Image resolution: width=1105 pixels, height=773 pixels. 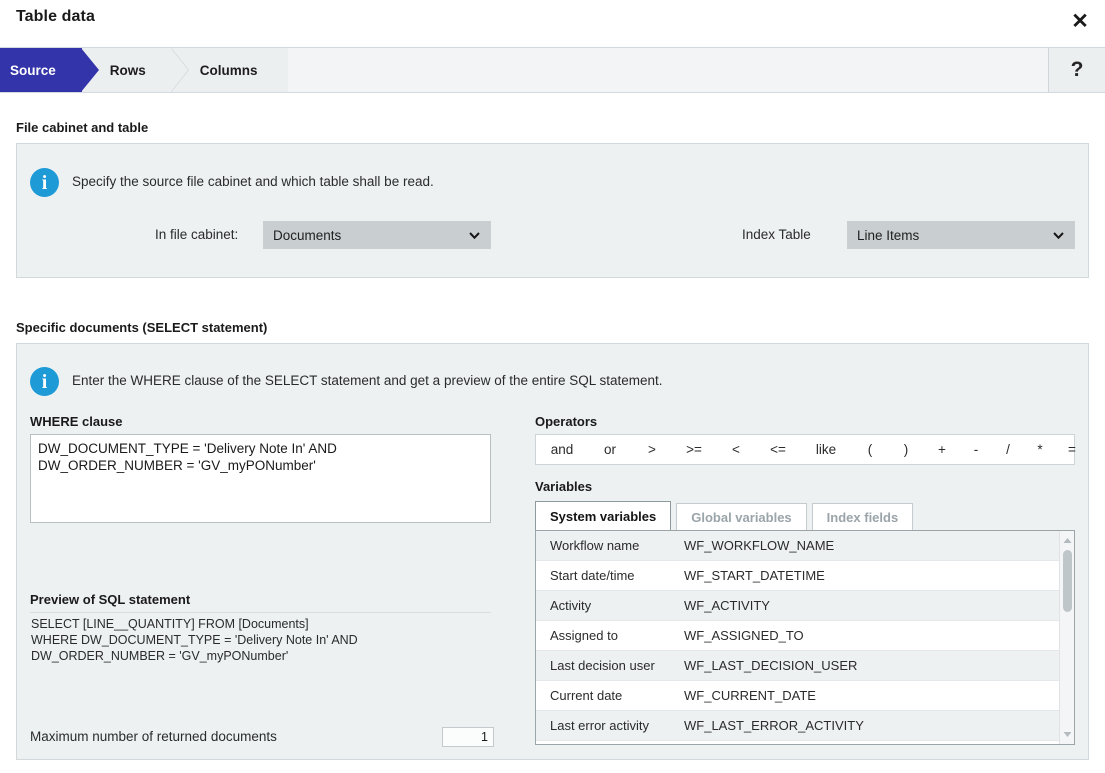 I want to click on help-button: ?, so click(x=1076, y=70).